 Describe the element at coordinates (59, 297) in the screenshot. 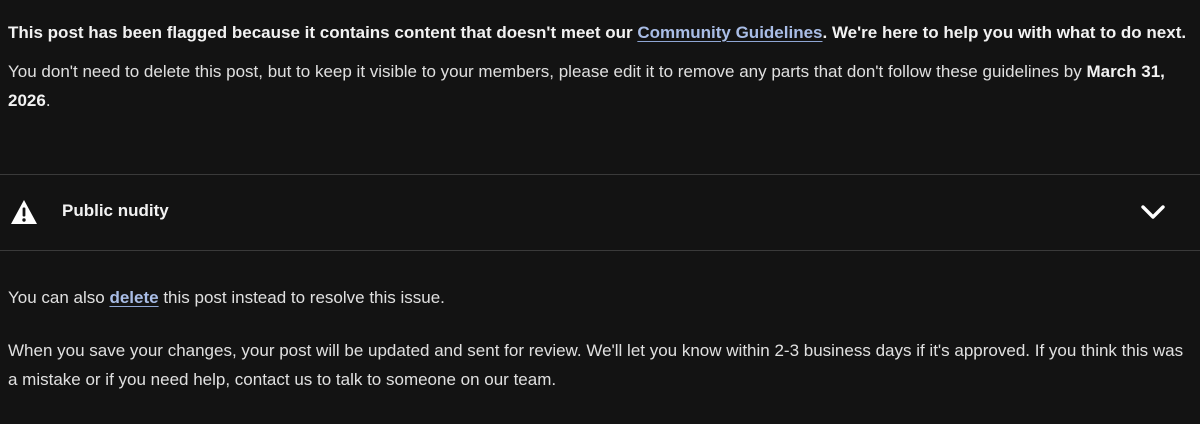

I see `delete-option-prefix: You can also` at that location.